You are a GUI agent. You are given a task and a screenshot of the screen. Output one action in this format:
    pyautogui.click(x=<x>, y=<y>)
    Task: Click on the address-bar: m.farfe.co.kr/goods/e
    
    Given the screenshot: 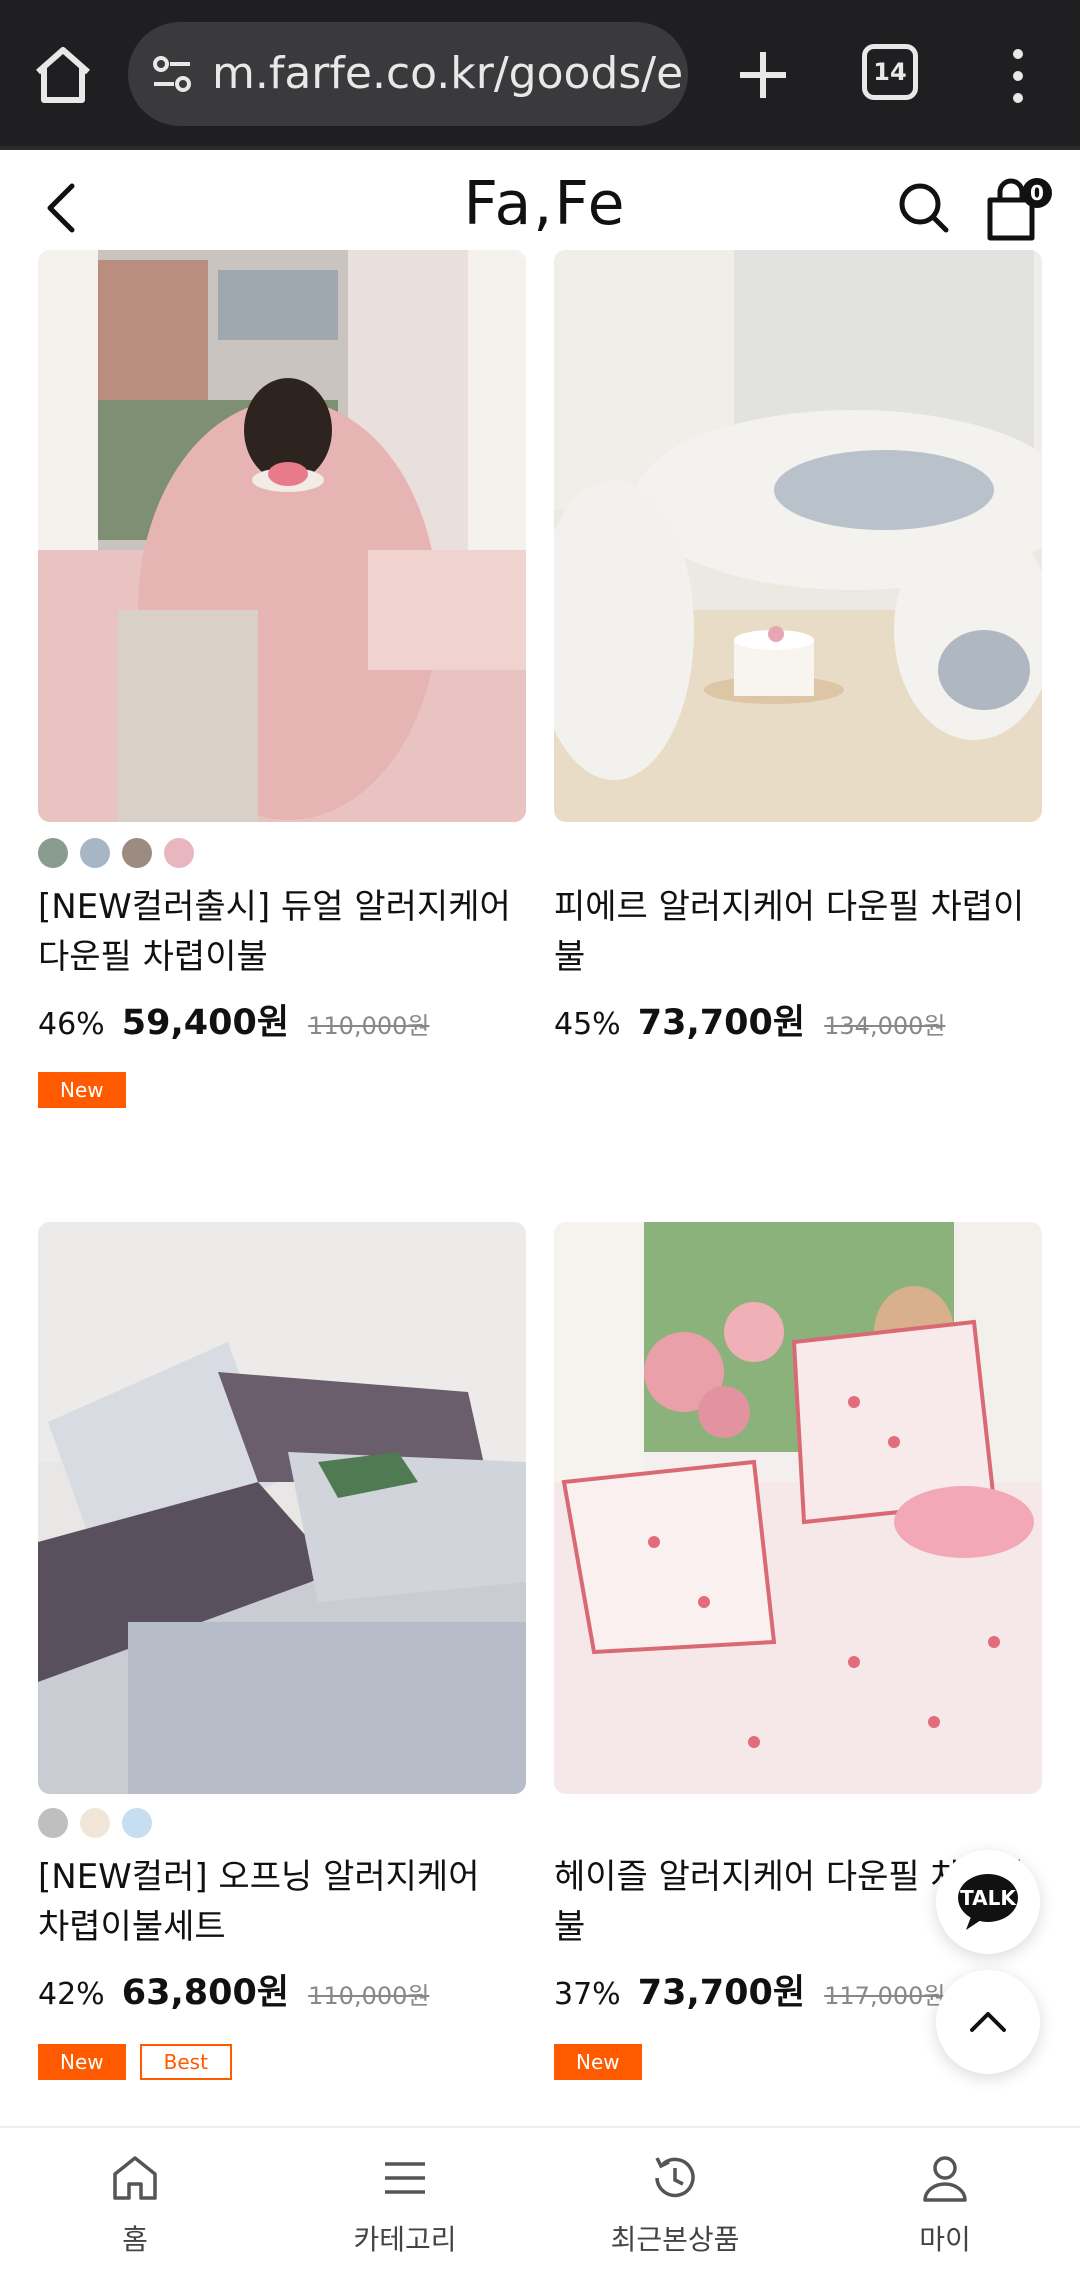 What is the action you would take?
    pyautogui.click(x=408, y=74)
    